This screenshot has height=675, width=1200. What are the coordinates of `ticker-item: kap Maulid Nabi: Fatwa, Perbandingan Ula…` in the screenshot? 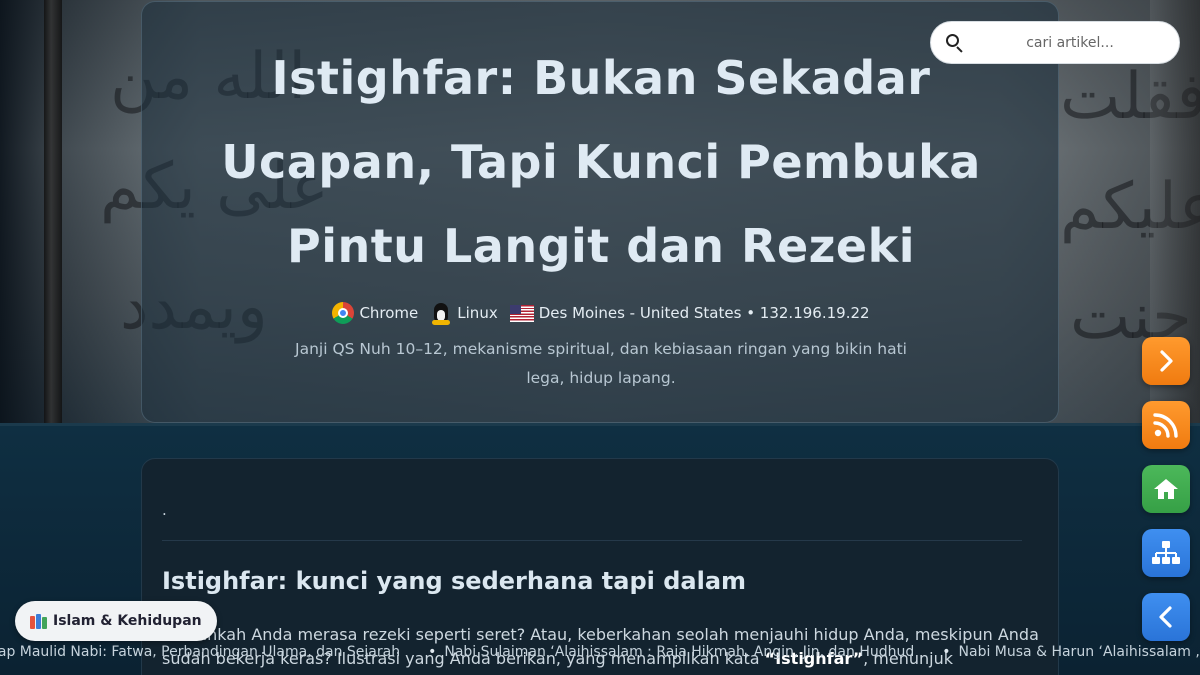 It's located at (214, 652).